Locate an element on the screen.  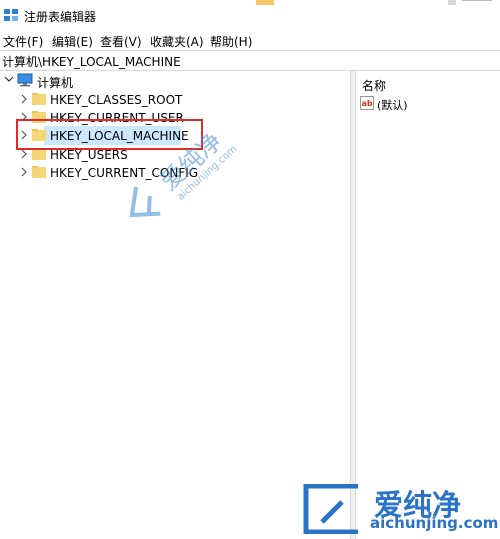
watermark-domain: aichunjing.com is located at coordinates (434, 523).